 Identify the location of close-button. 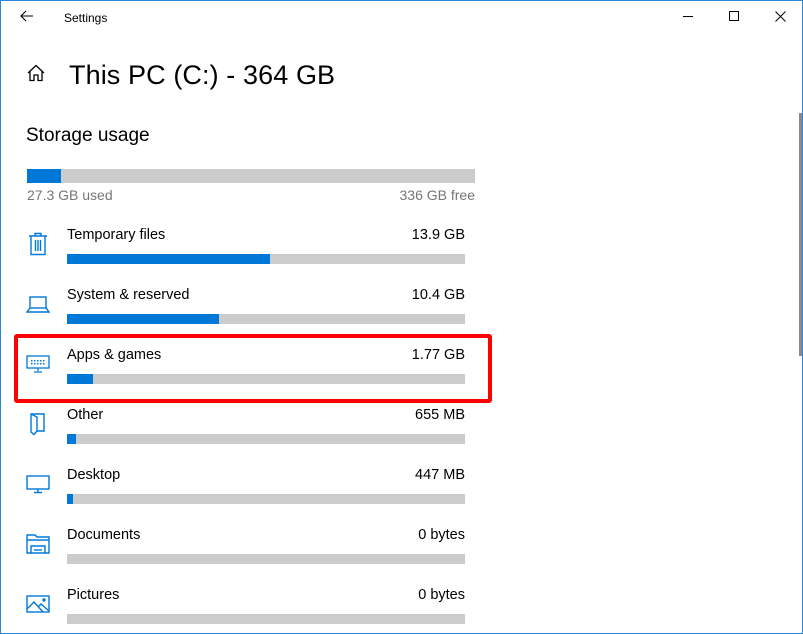
(779, 18).